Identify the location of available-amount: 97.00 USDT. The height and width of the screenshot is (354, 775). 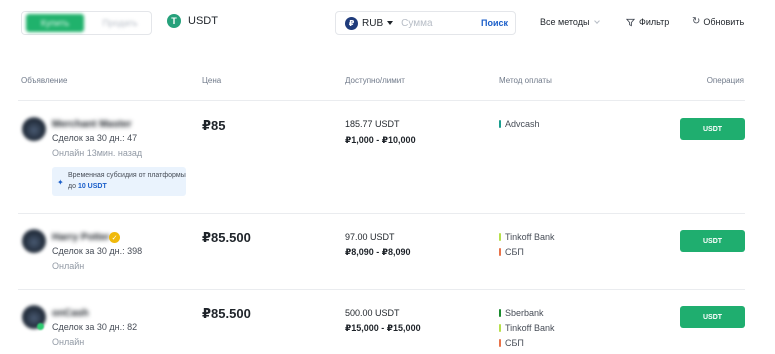
(370, 237).